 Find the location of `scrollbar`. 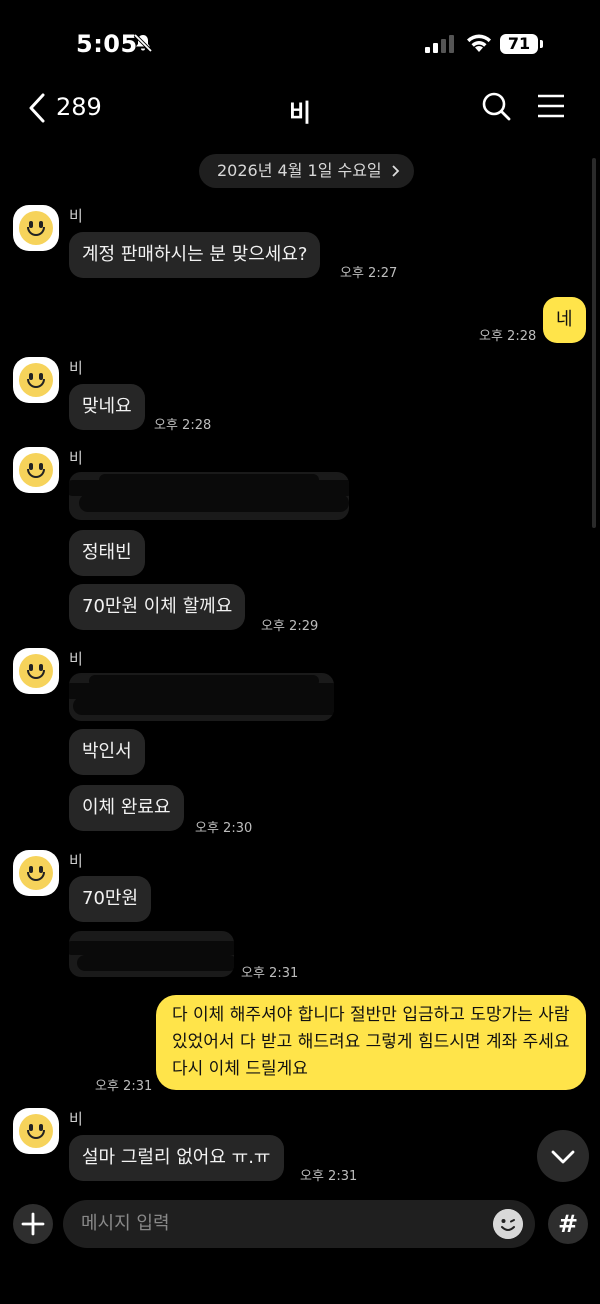

scrollbar is located at coordinates (594, 343).